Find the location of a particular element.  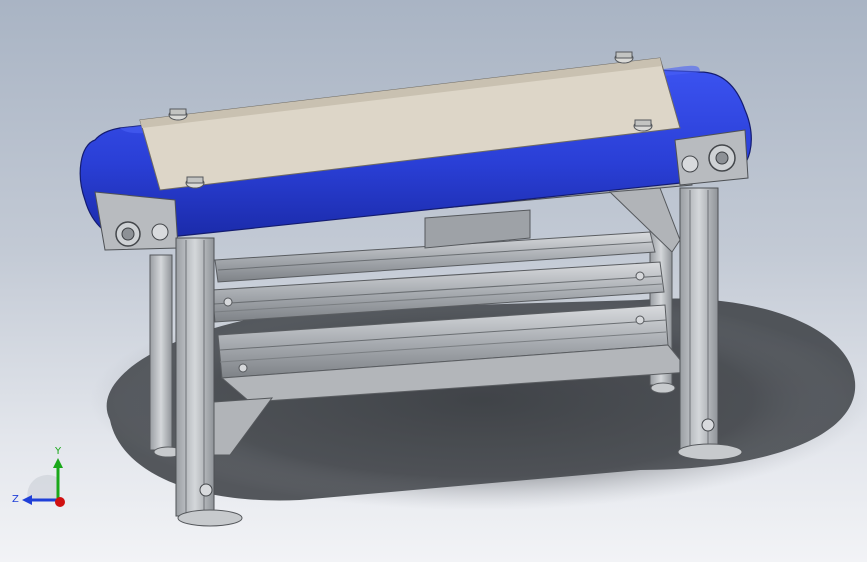

left-end-roller is located at coordinates (136, 221).